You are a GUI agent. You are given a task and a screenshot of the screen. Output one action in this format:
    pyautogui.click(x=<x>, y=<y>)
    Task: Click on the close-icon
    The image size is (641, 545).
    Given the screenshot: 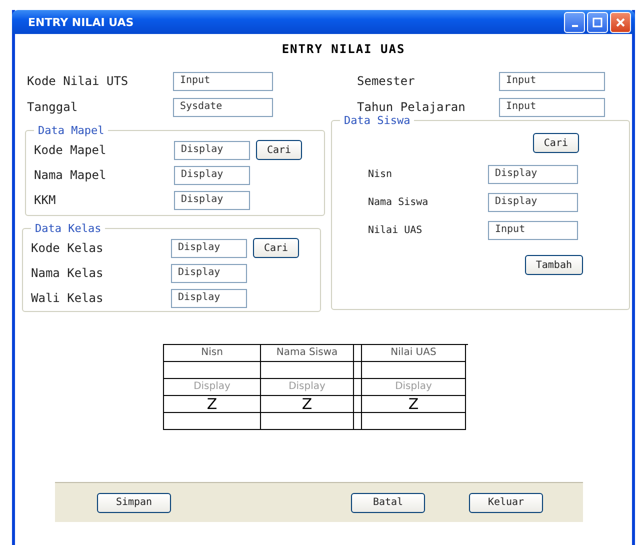 What is the action you would take?
    pyautogui.click(x=620, y=22)
    